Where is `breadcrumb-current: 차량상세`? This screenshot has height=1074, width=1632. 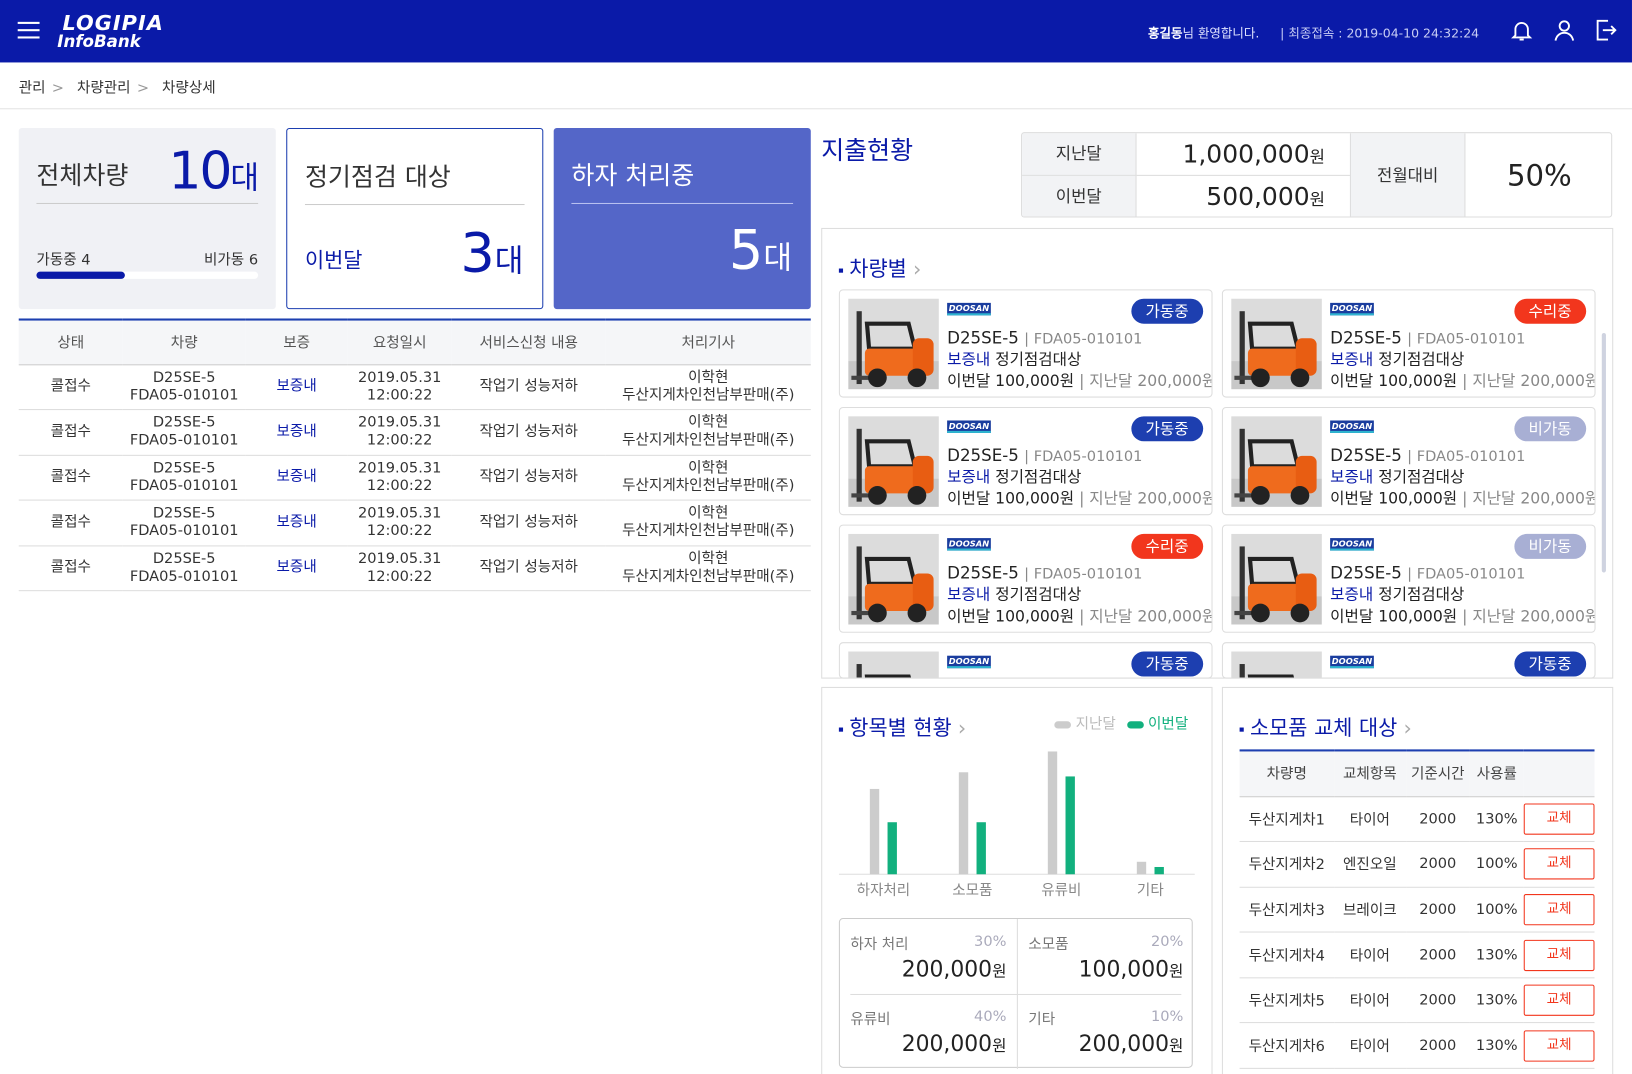
breadcrumb-current: 차량상세 is located at coordinates (189, 88).